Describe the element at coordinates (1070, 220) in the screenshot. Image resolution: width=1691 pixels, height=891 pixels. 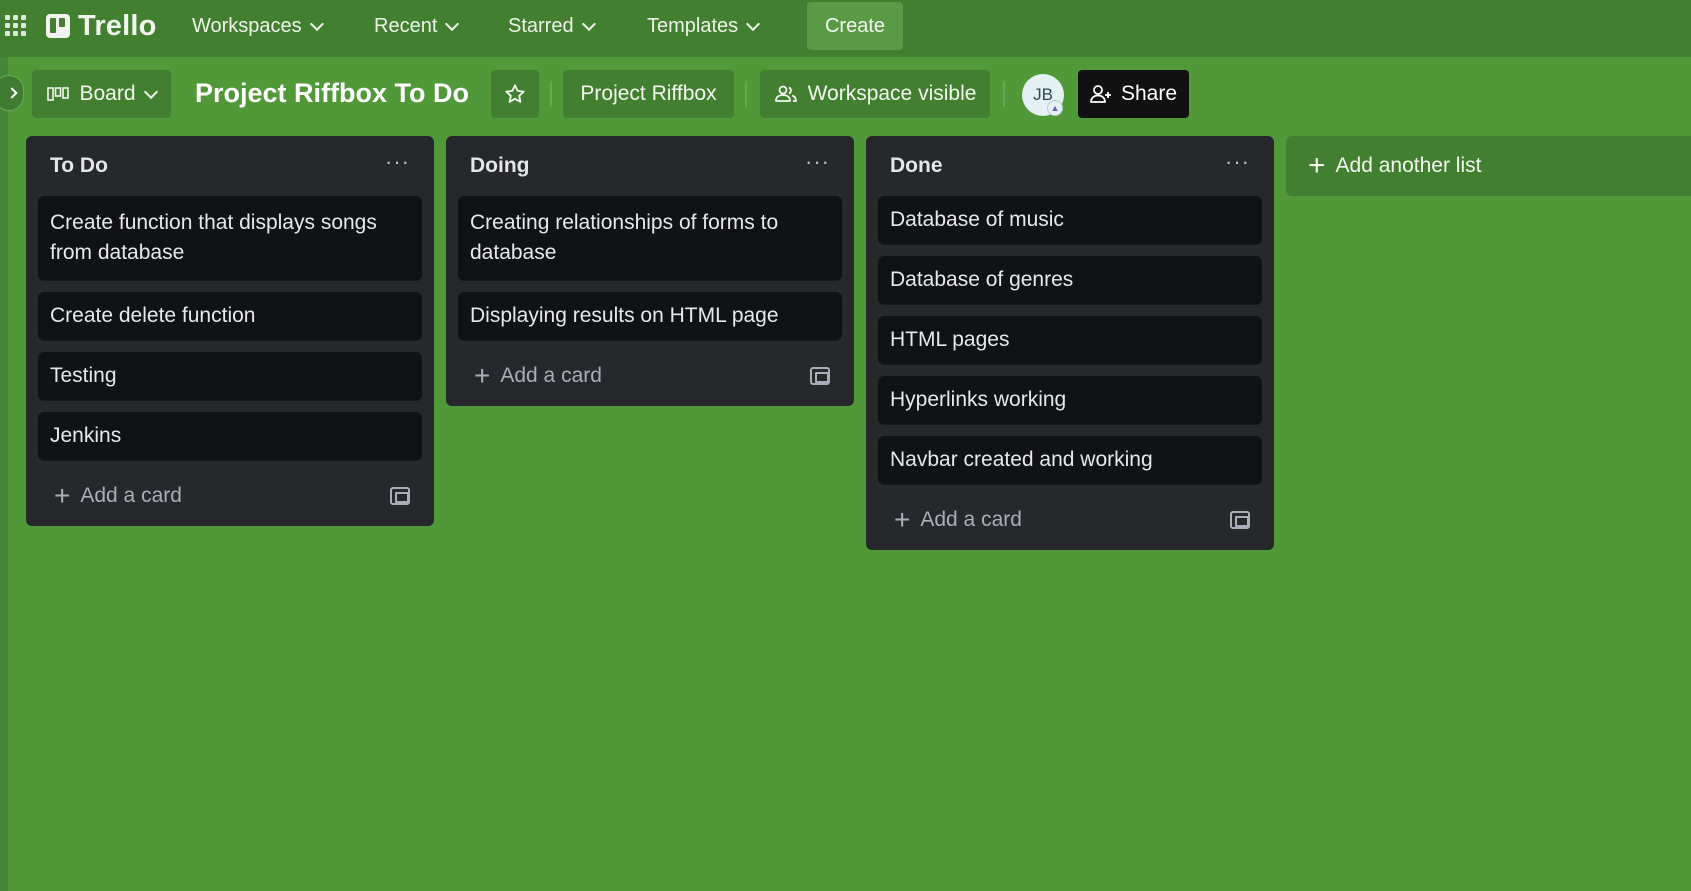
I see `card: Database of music` at that location.